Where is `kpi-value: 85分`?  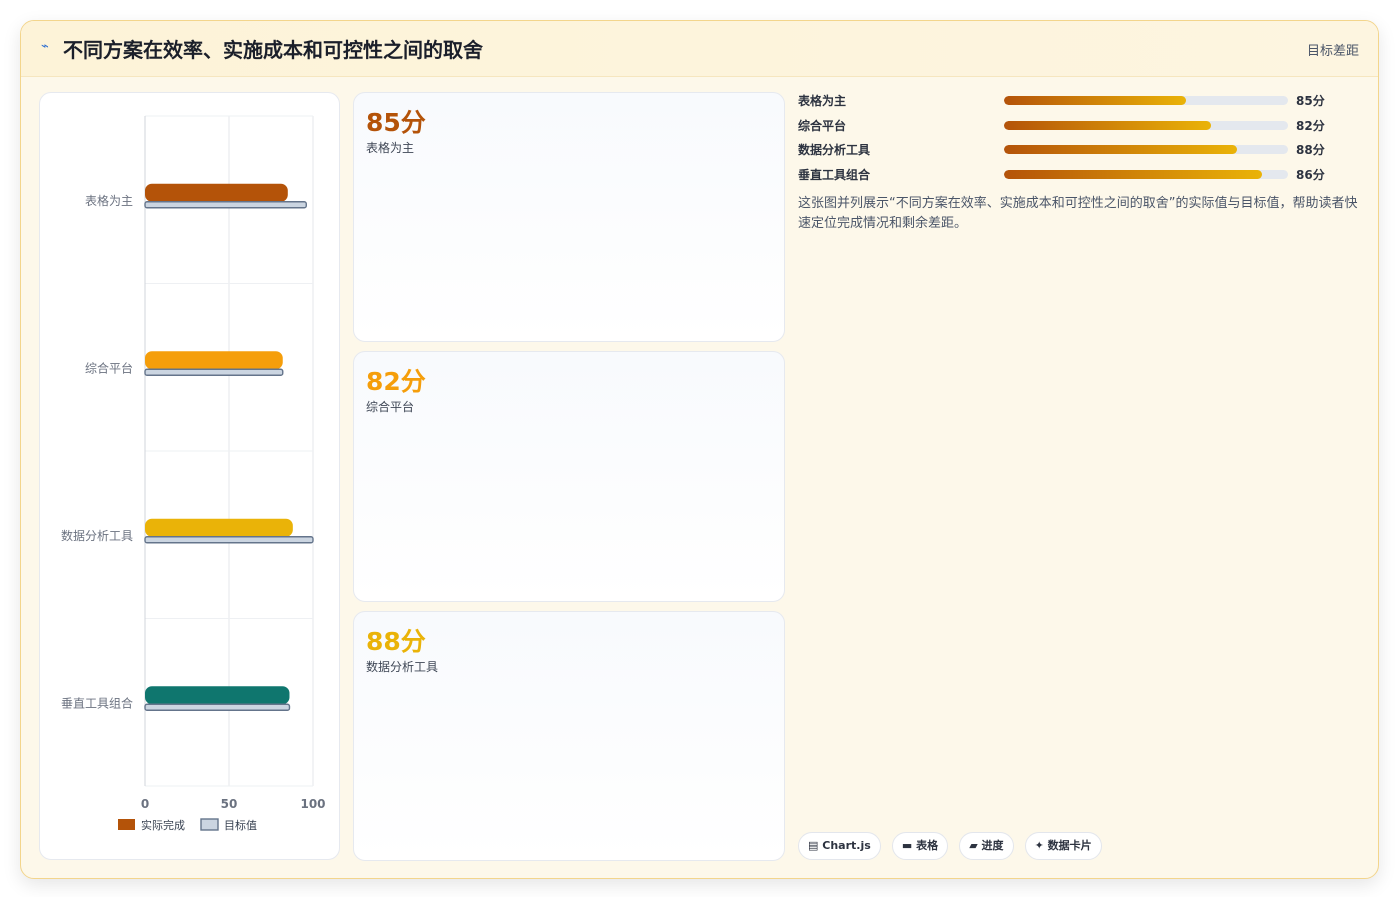 kpi-value: 85分 is located at coordinates (396, 122).